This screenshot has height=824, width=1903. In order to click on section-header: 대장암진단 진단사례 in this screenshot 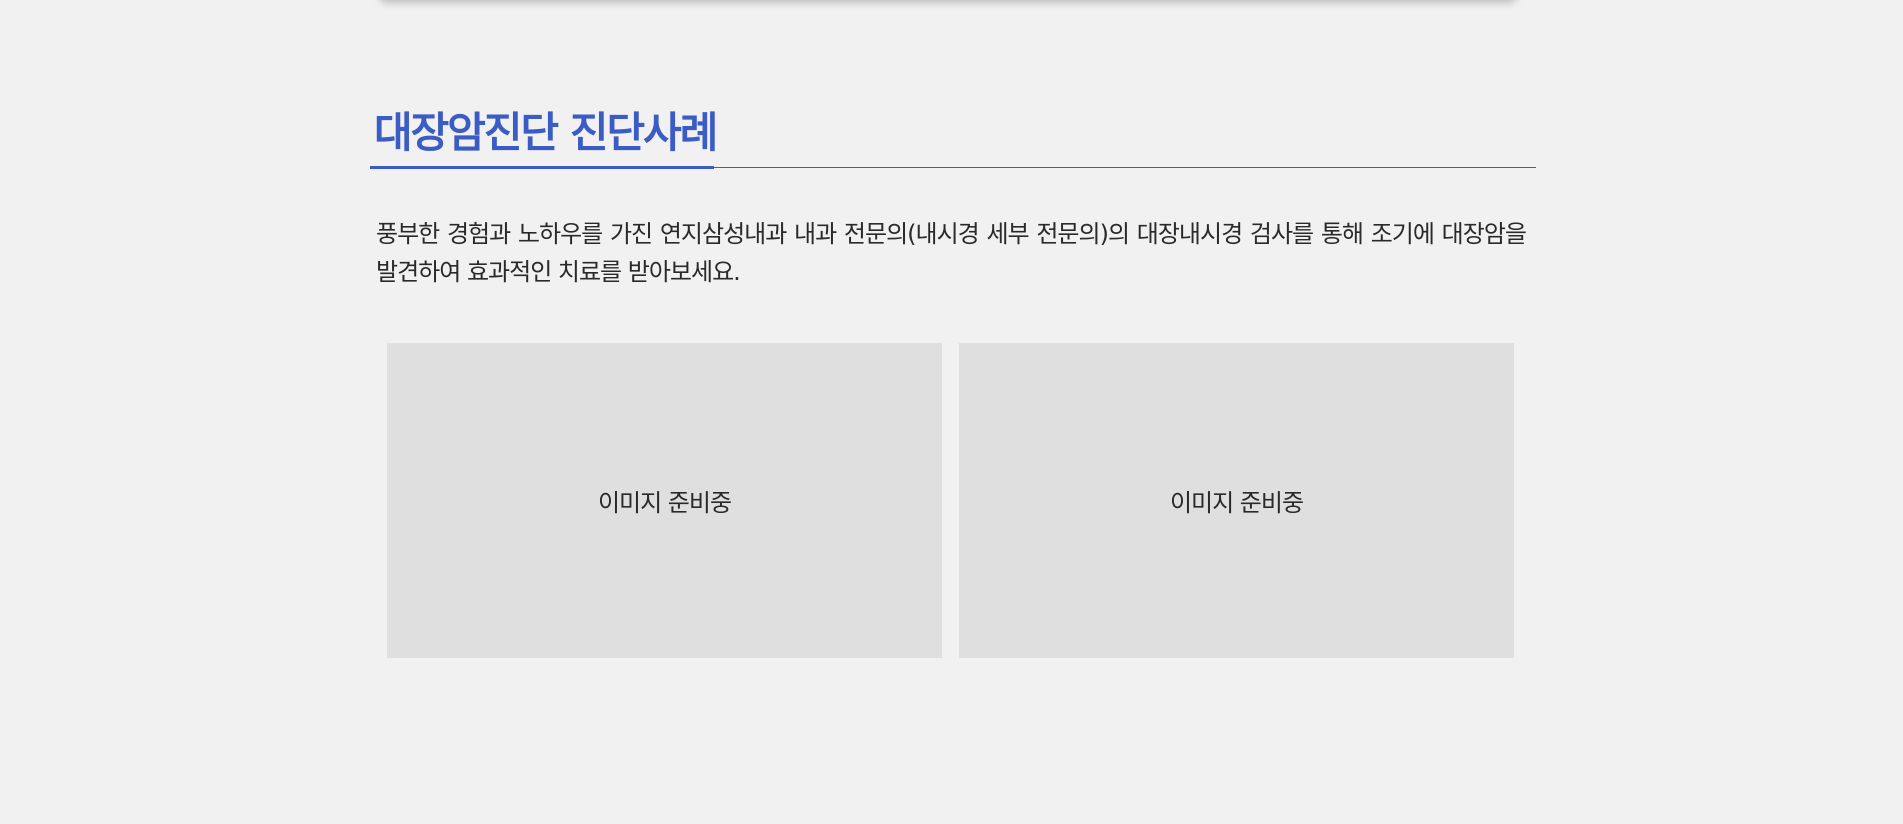, I will do `click(953, 134)`.